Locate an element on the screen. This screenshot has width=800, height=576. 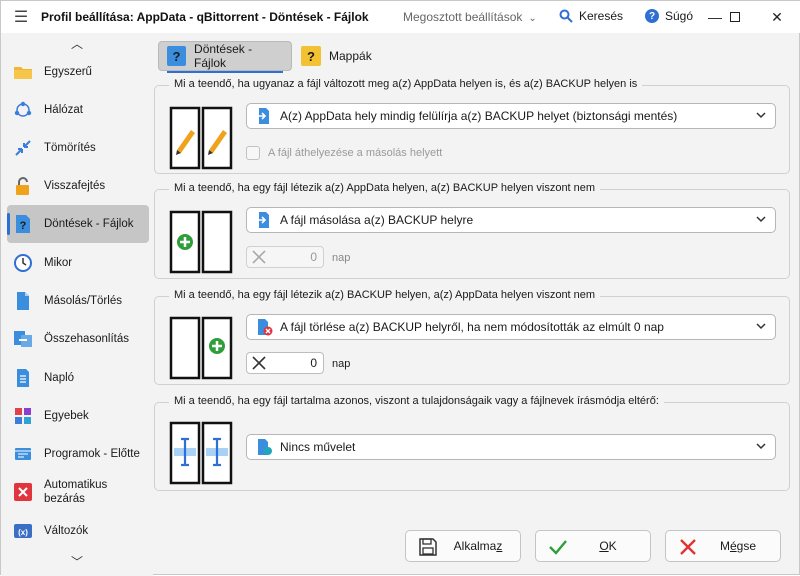
sidebar-item-egyszeru: Egyszerű is located at coordinates (78, 72).